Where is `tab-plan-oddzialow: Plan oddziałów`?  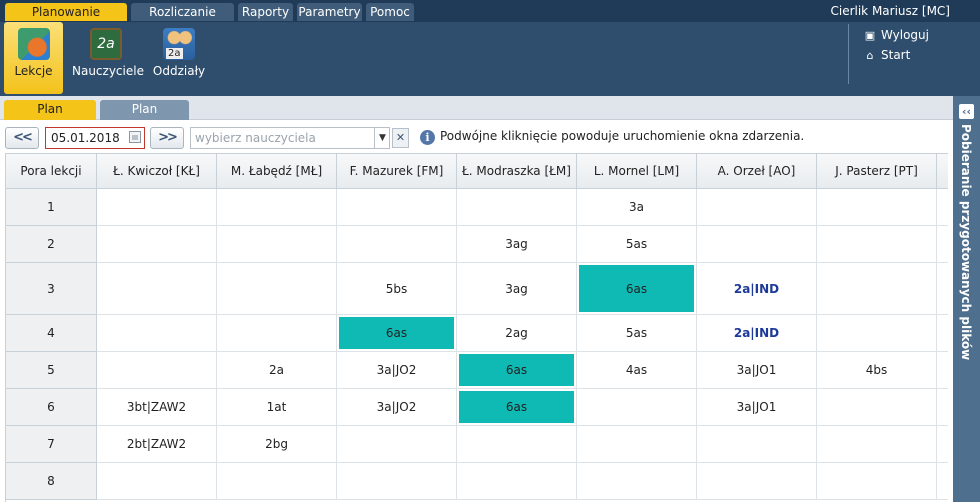 tab-plan-oddzialow: Plan oddziałów is located at coordinates (144, 117).